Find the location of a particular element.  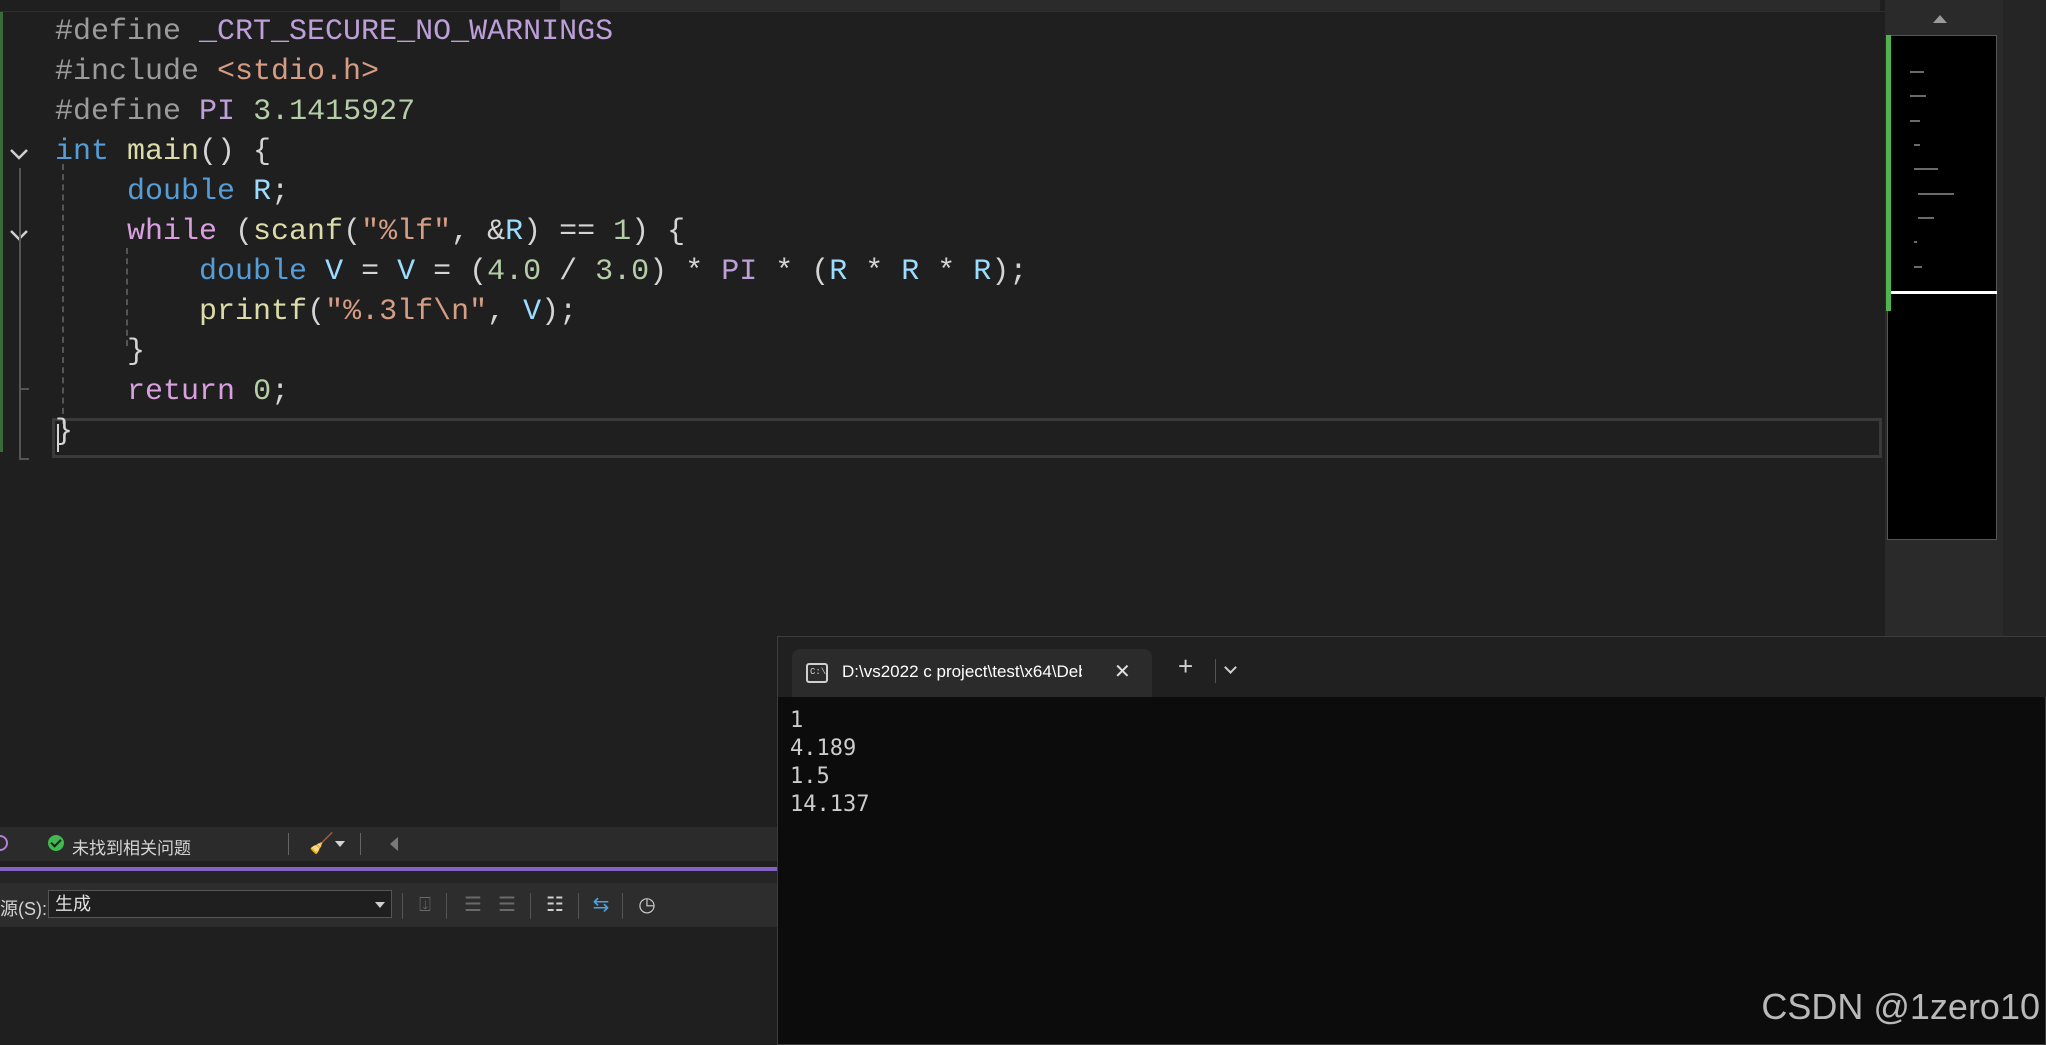

side-panel-edge is located at coordinates (2024, 320).